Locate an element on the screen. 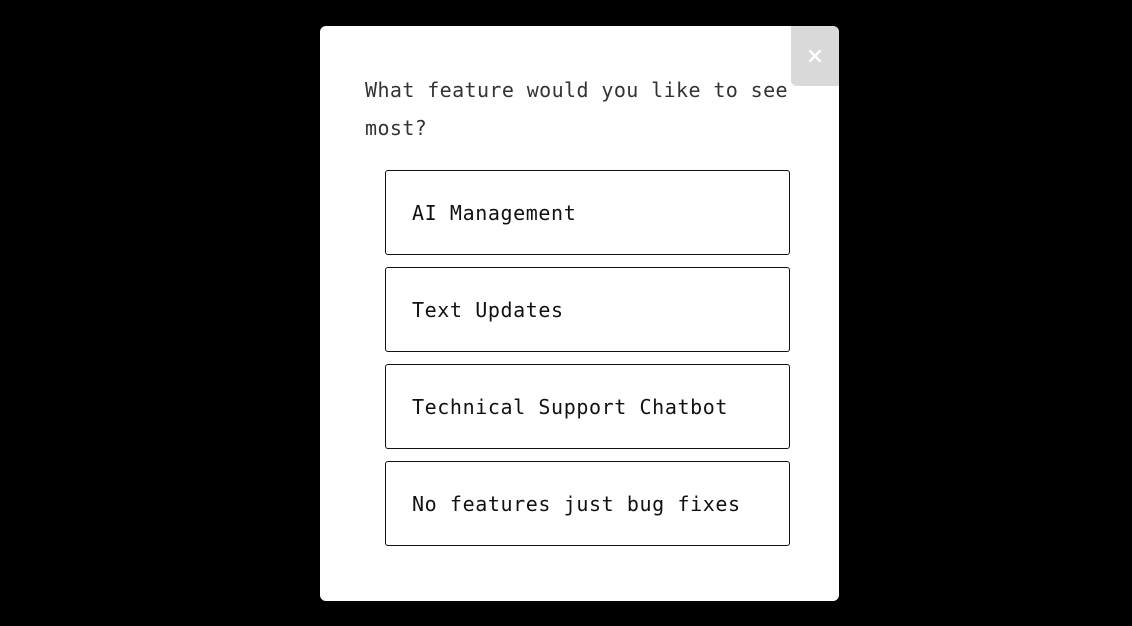 Image resolution: width=1132 pixels, height=626 pixels. option-technical-support-chatbot: Technical Support Chatbot is located at coordinates (587, 406).